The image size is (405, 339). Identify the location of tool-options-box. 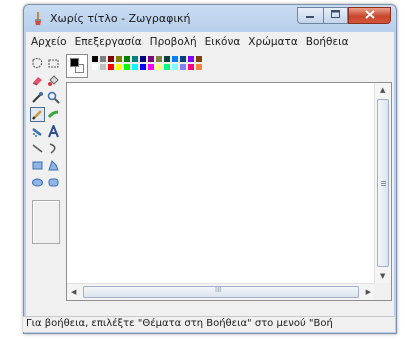
(46, 222).